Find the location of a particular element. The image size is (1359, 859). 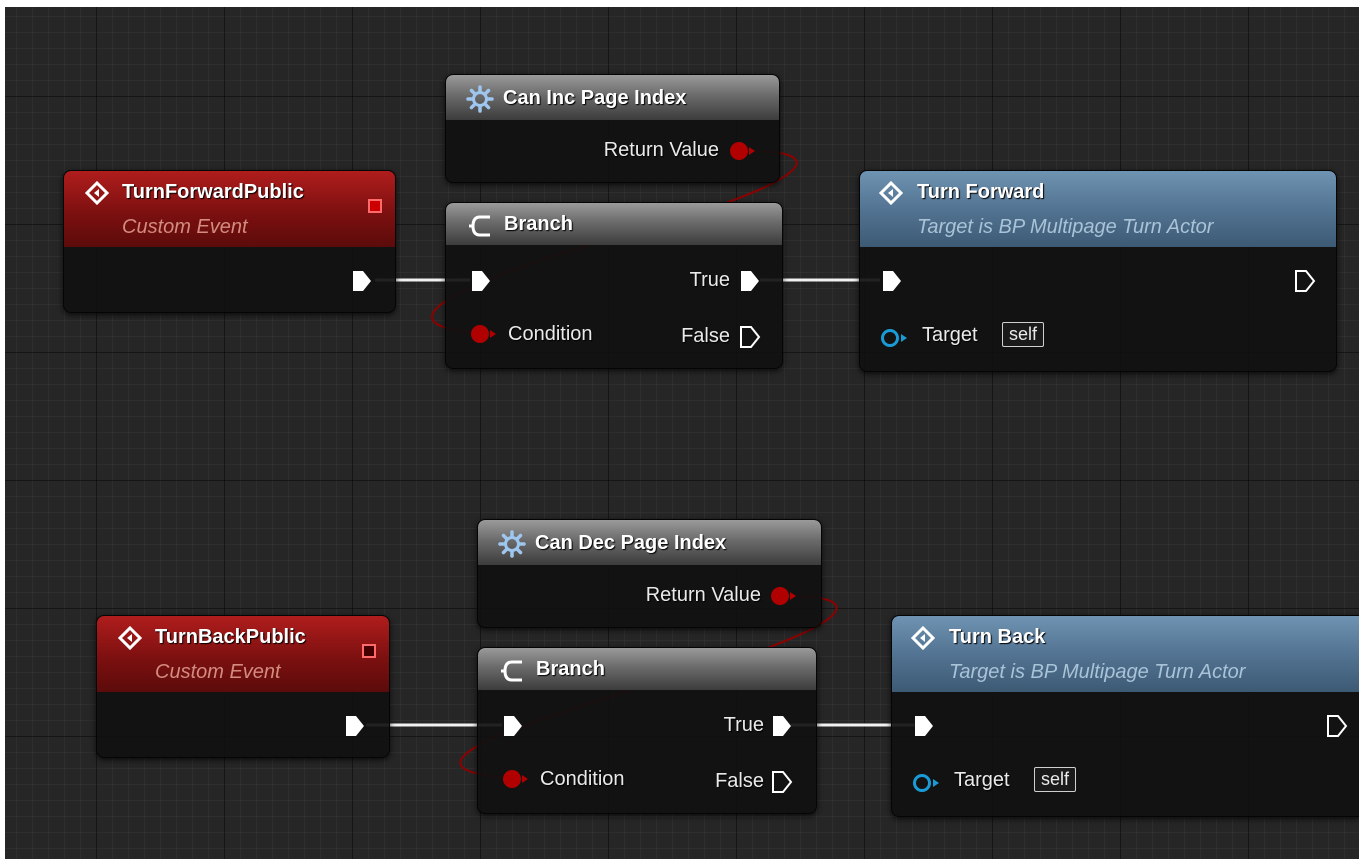

event-node-turn-forward-public: TurnForwardPublic Custom Event is located at coordinates (229, 241).